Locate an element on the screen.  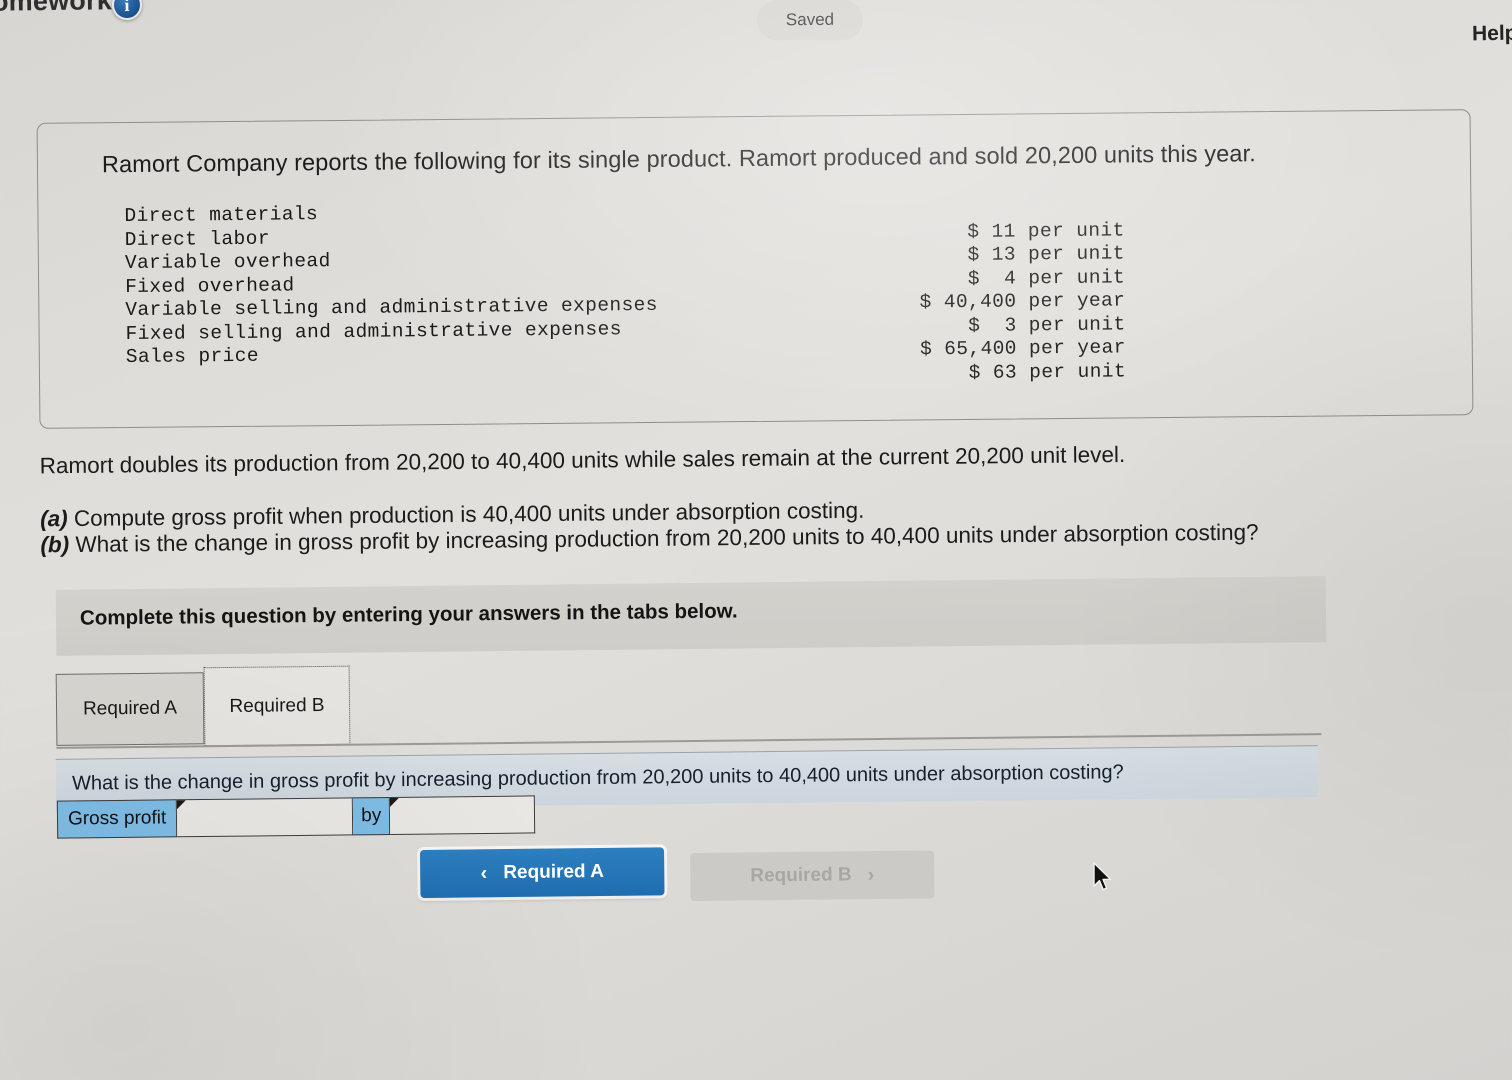
next-required-b-button: Required B › is located at coordinates (812, 876).